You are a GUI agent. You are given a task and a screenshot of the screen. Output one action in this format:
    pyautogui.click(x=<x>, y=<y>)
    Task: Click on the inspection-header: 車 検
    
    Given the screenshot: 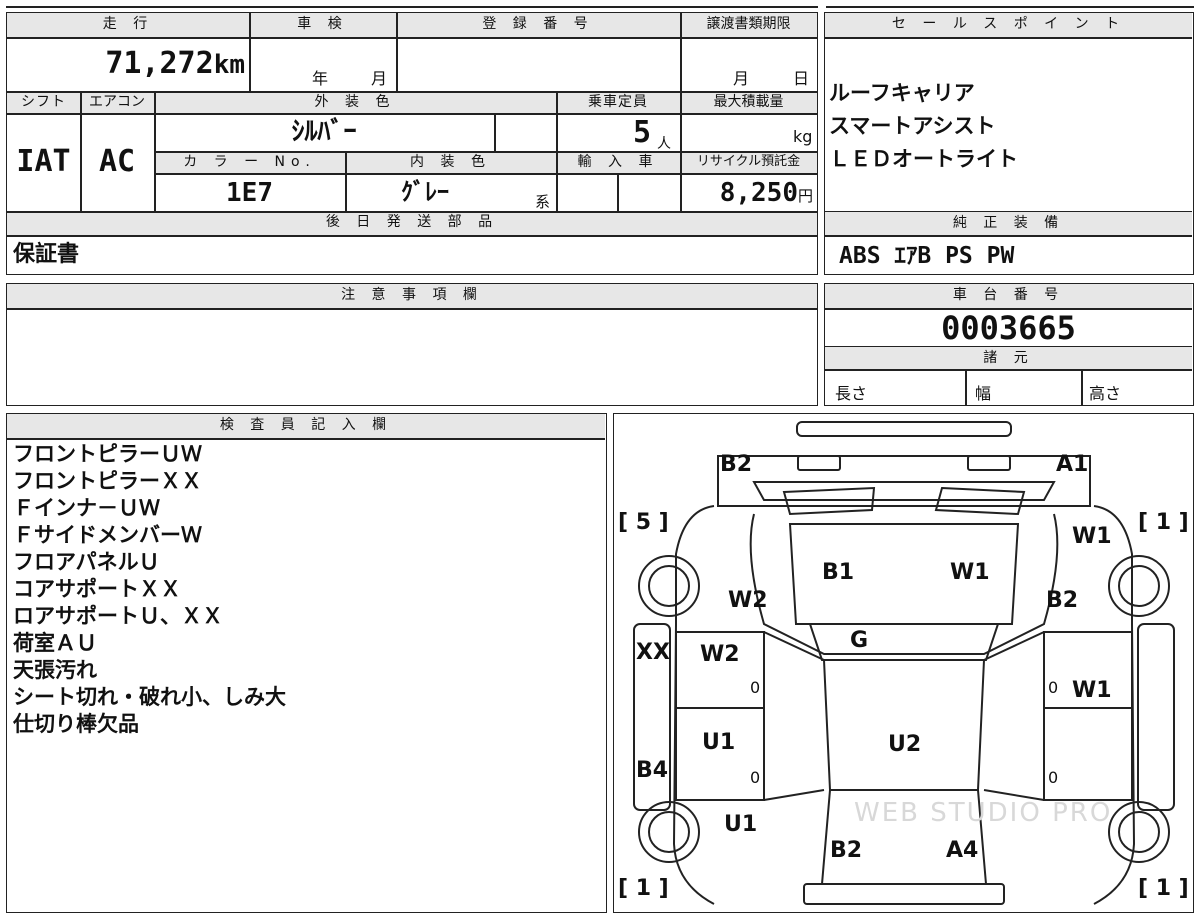 What is the action you would take?
    pyautogui.click(x=322, y=25)
    